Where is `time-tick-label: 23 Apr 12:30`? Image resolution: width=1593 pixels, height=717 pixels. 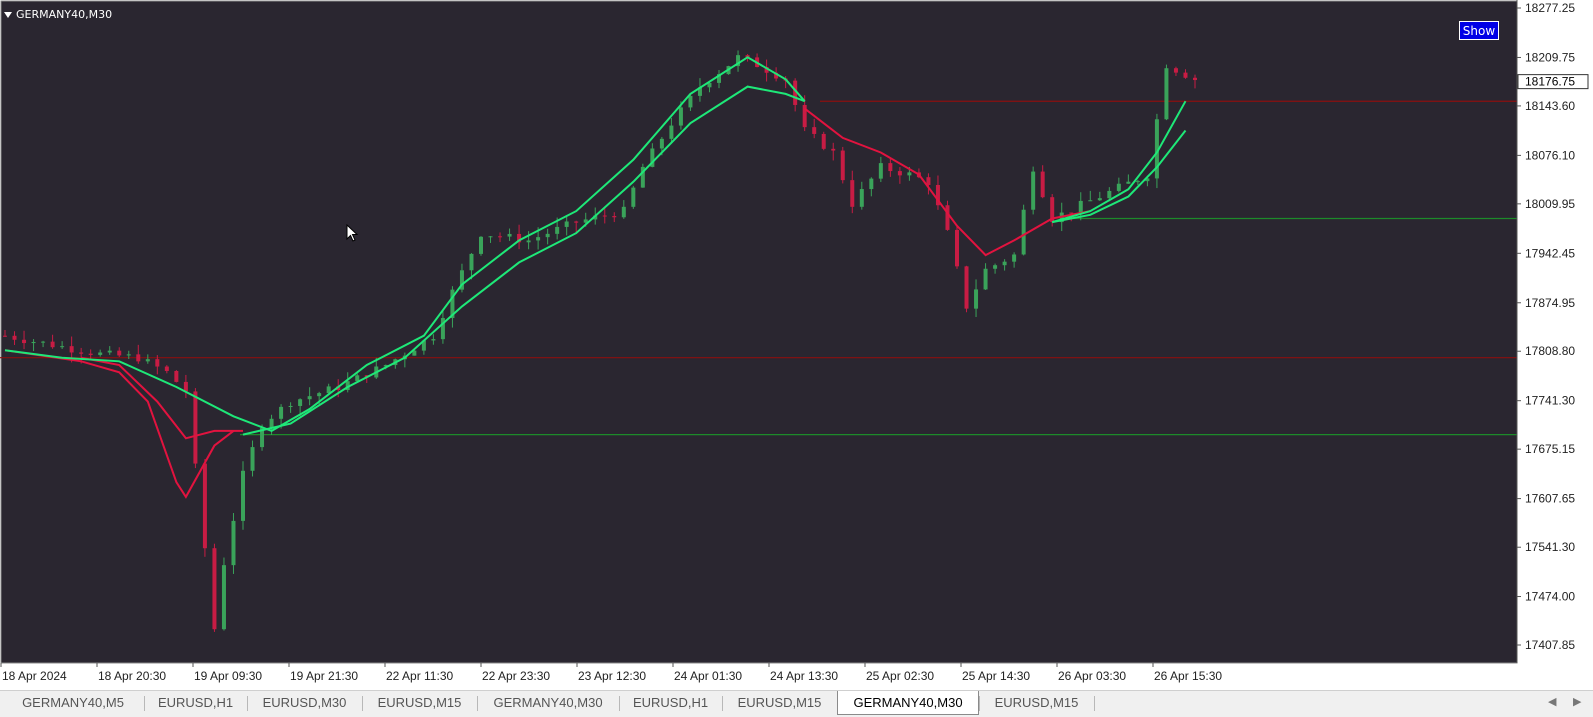
time-tick-label: 23 Apr 12:30 is located at coordinates (612, 676).